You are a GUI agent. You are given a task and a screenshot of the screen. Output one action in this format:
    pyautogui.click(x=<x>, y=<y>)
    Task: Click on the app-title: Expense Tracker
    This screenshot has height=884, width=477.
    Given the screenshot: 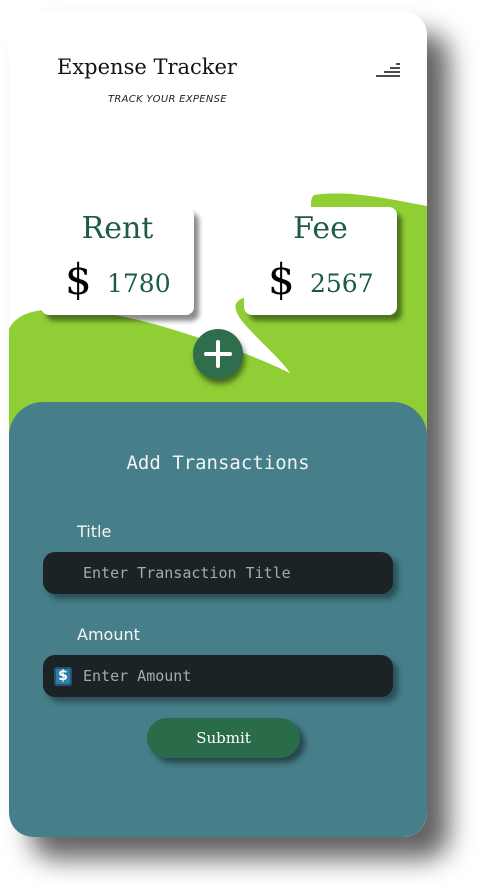 What is the action you would take?
    pyautogui.click(x=147, y=67)
    